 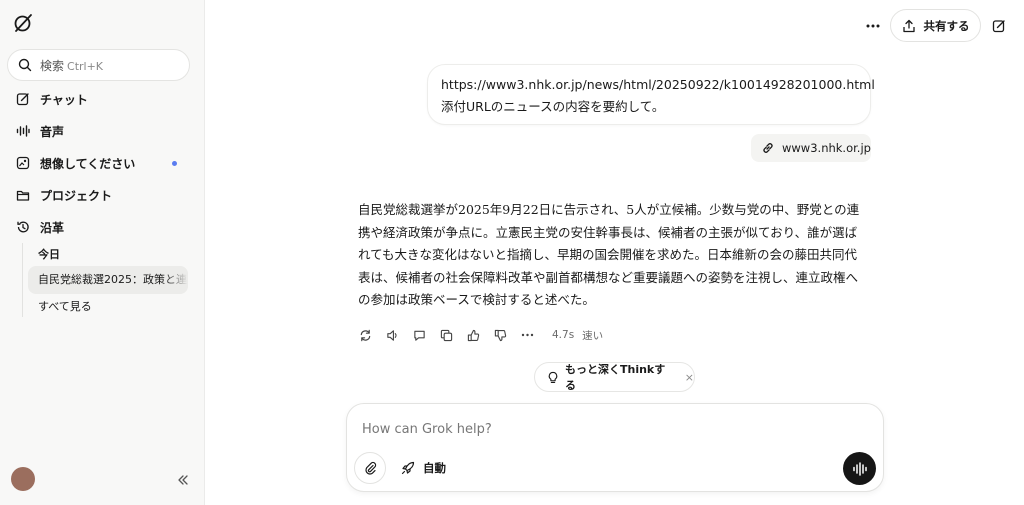 What do you see at coordinates (88, 163) in the screenshot?
I see `sidebar-item-label: 想像してください` at bounding box center [88, 163].